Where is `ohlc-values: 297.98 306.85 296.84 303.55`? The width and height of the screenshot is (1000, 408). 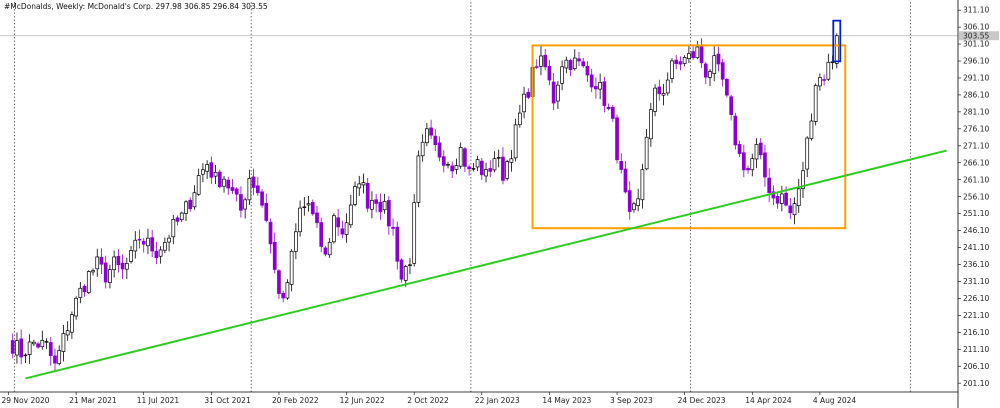
ohlc-values: 297.98 306.85 296.84 303.55 is located at coordinates (212, 6).